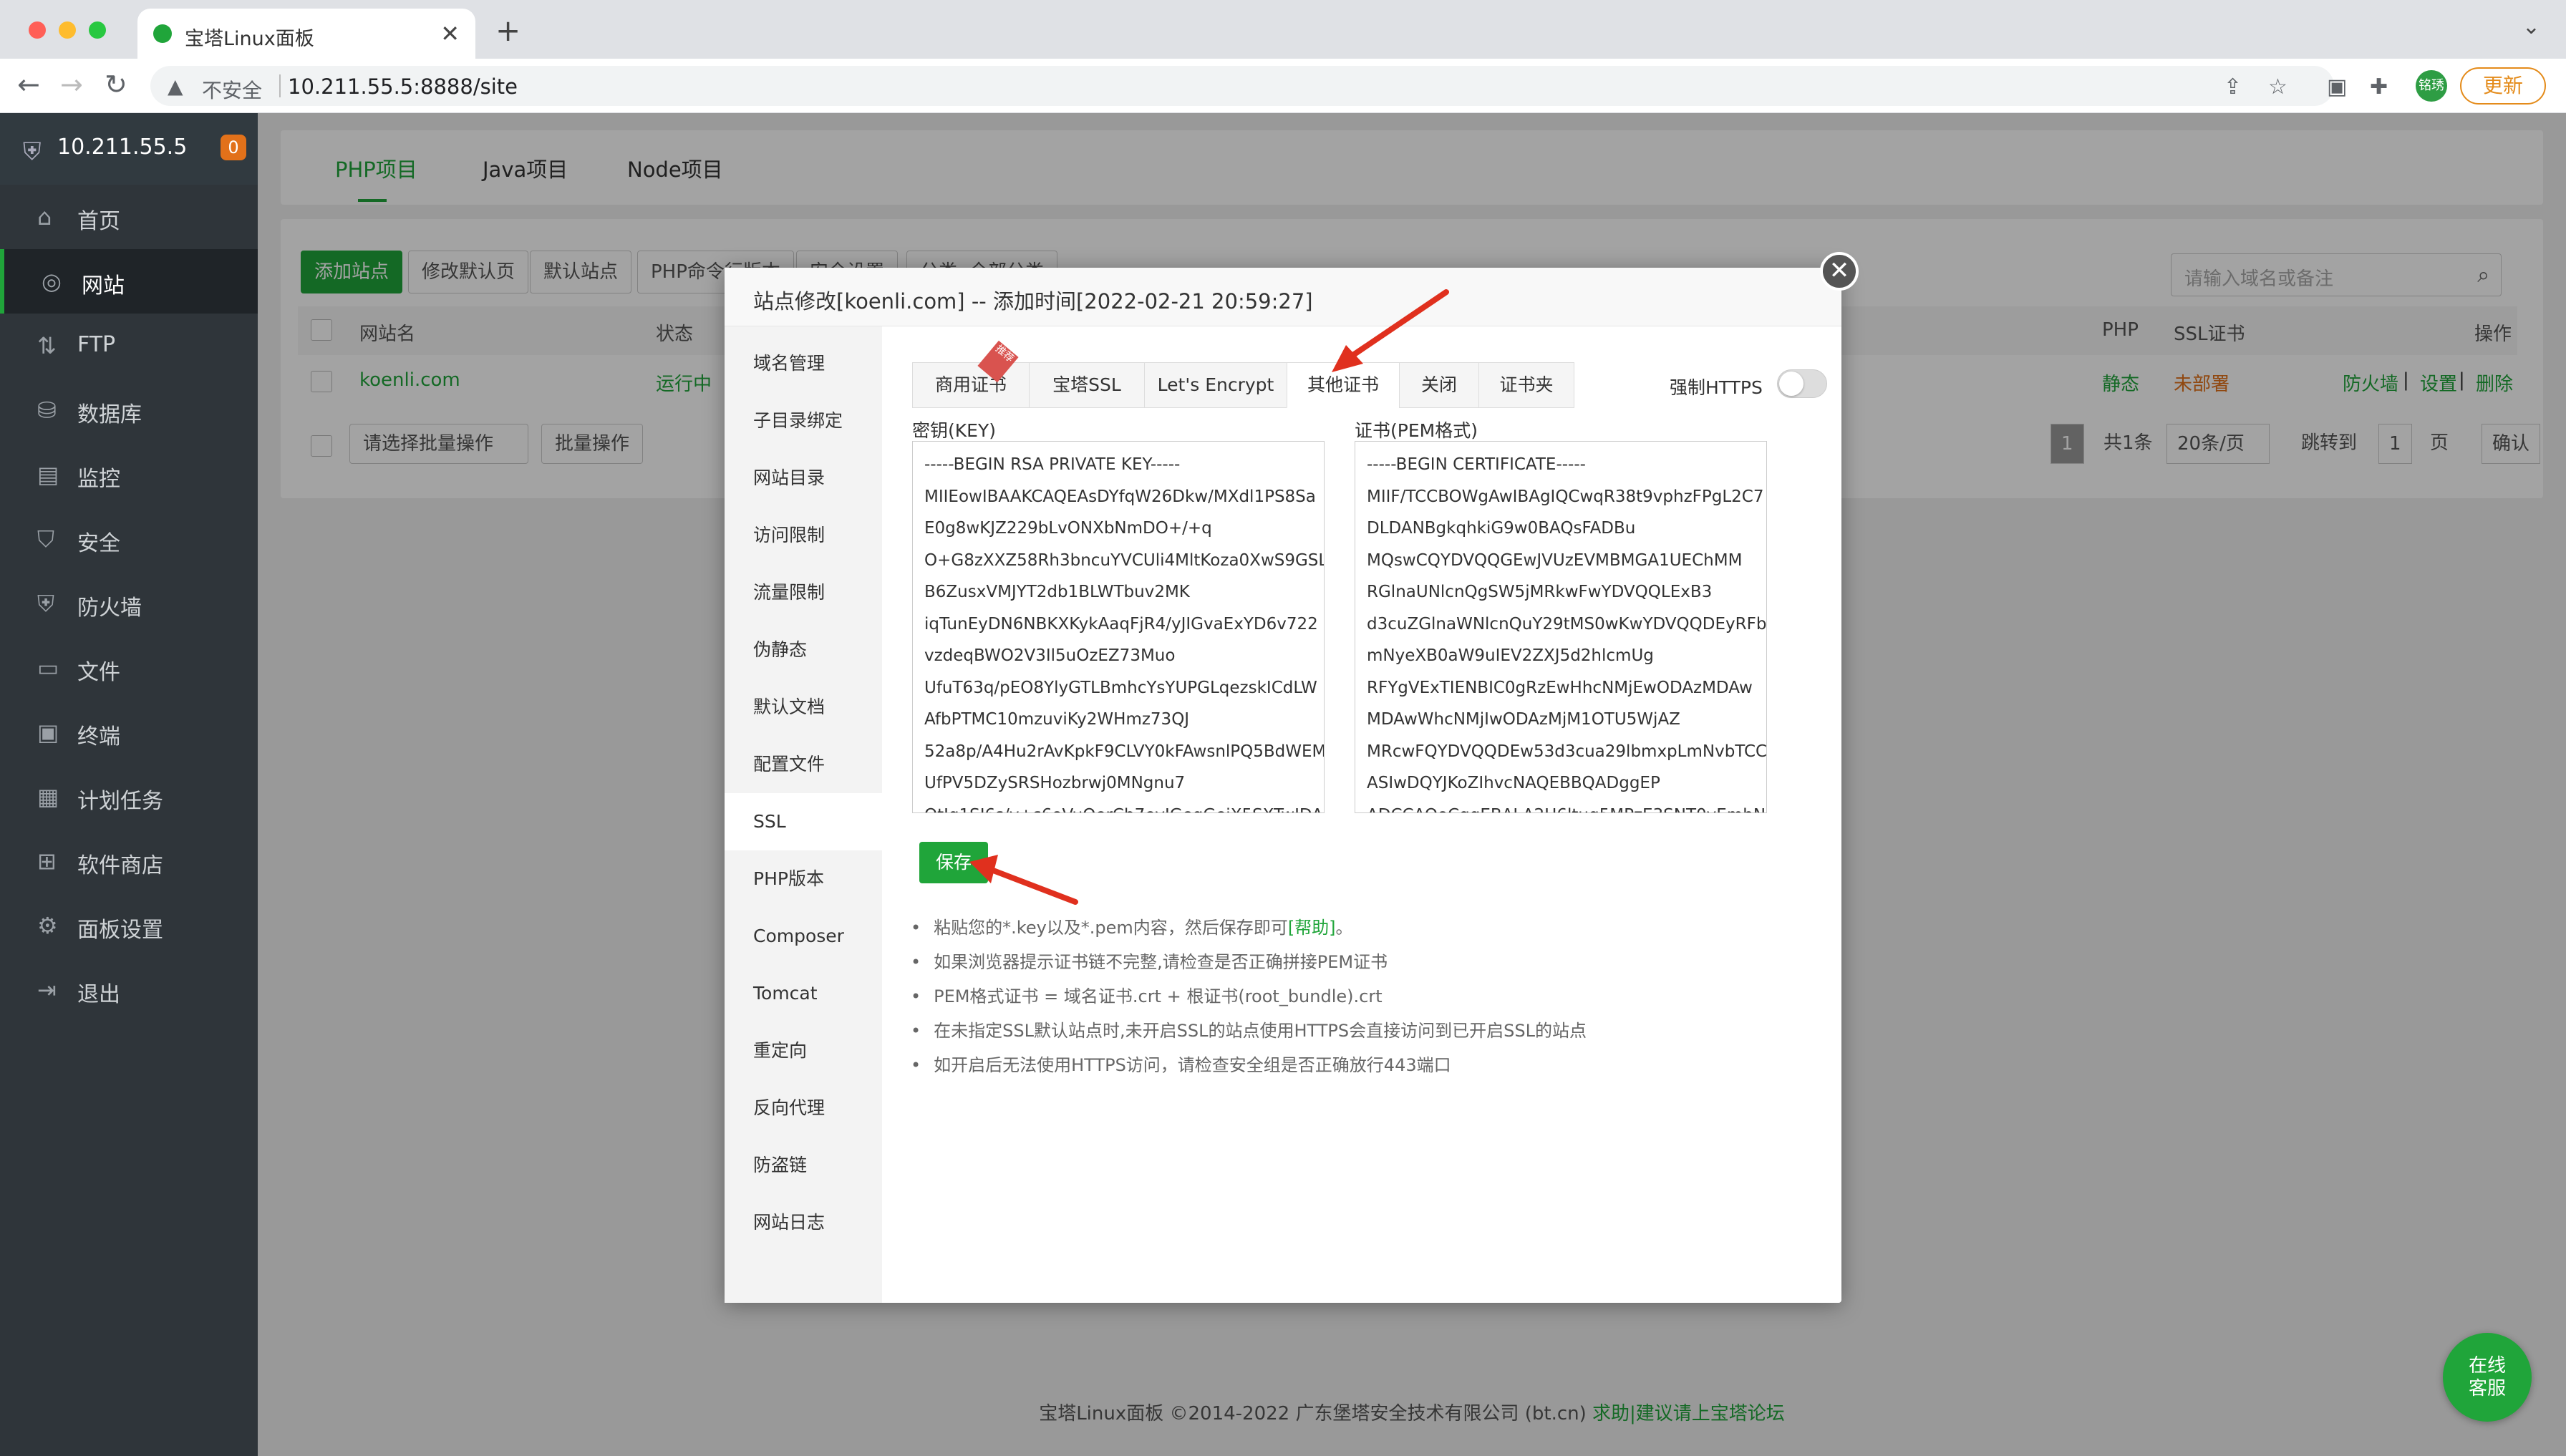  What do you see at coordinates (1023, 880) in the screenshot?
I see `annotation-arrow-save` at bounding box center [1023, 880].